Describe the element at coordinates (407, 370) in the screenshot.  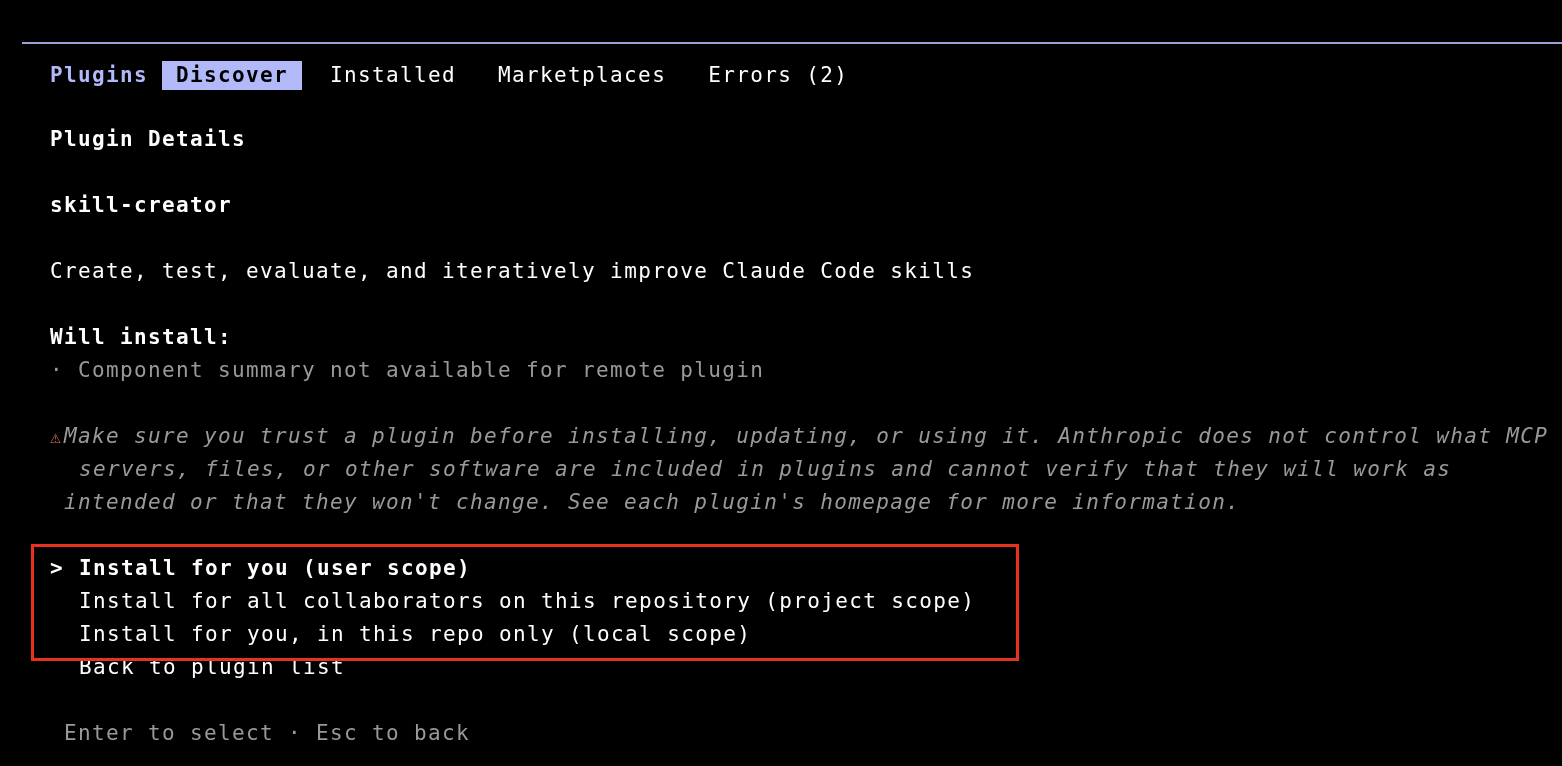
I see `component-note: · Component summary not available for remote plugin` at that location.